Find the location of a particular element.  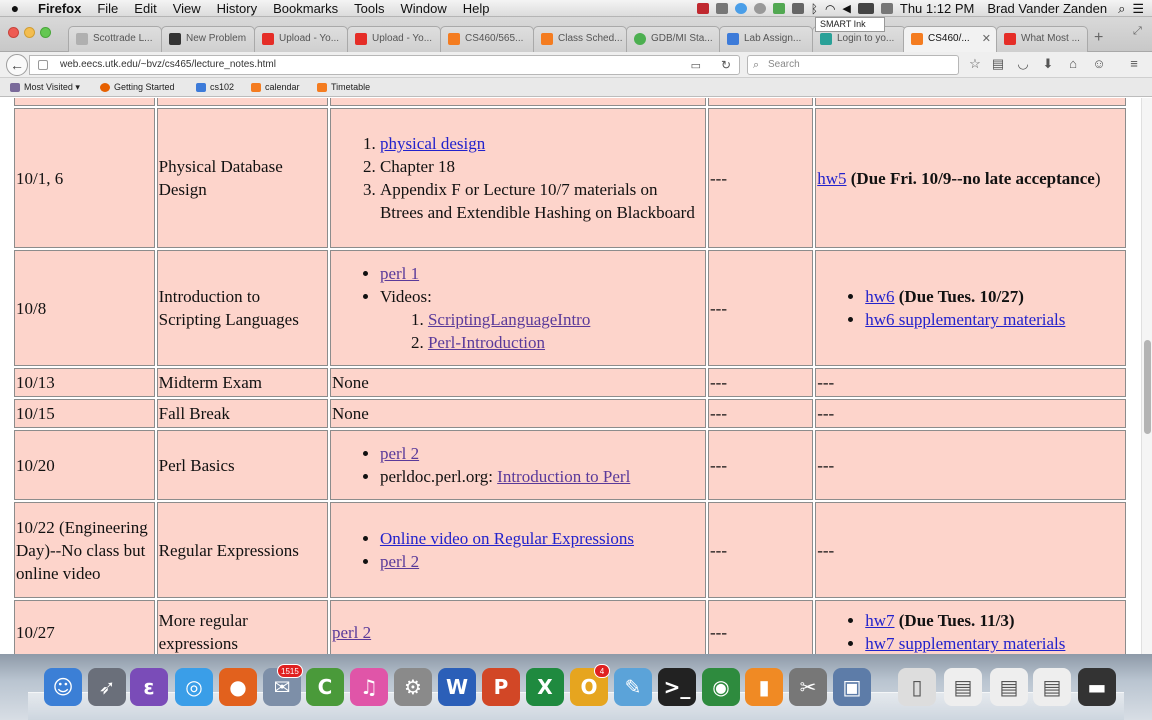

finder-icon: ☺ is located at coordinates (63, 687).